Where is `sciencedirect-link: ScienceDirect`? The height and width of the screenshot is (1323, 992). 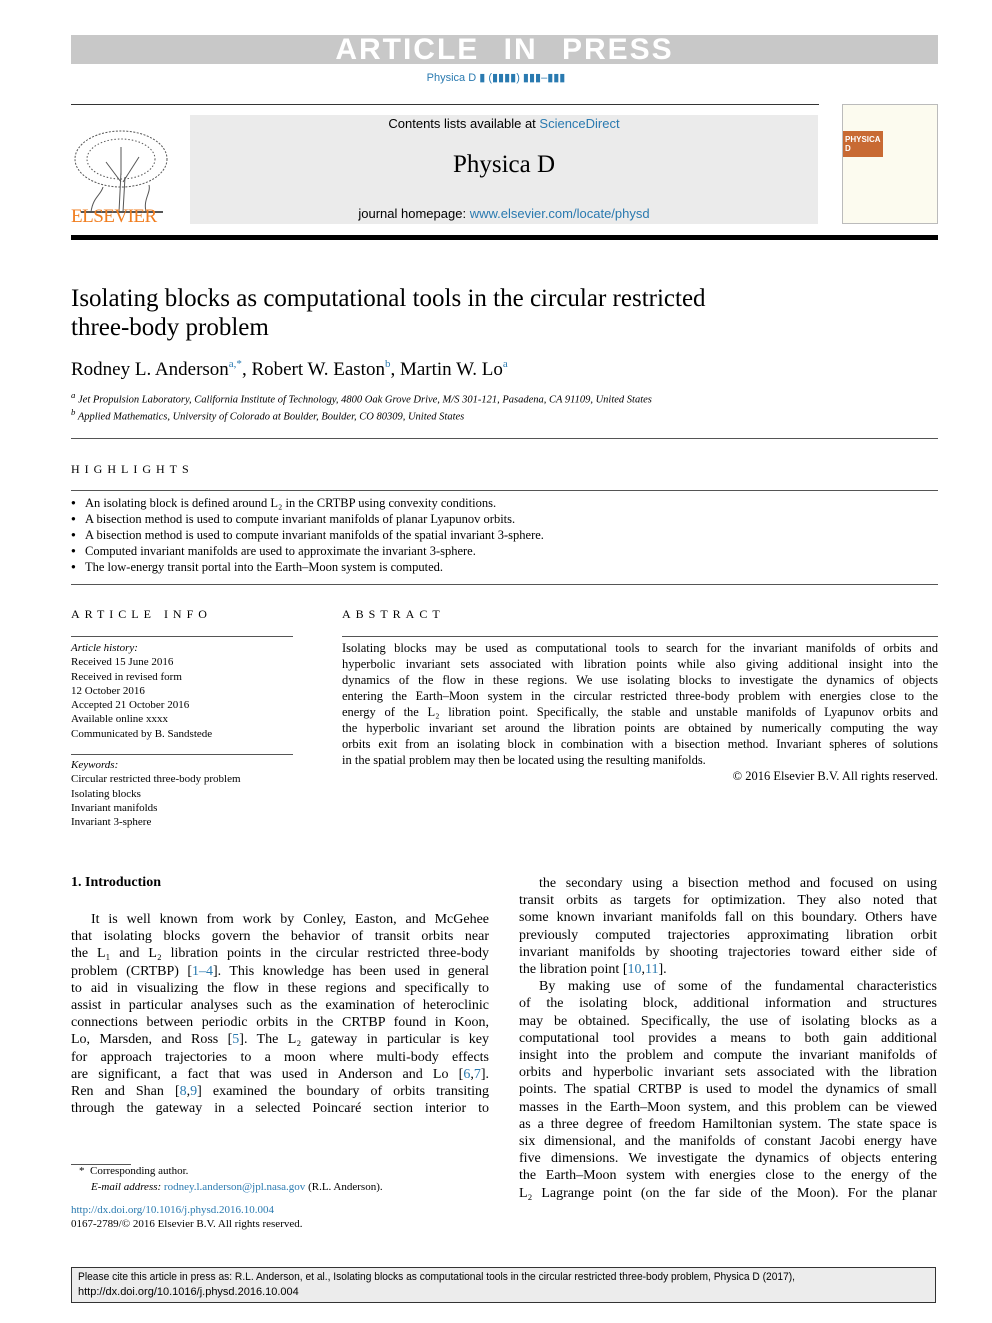
sciencedirect-link: ScienceDirect is located at coordinates (579, 123).